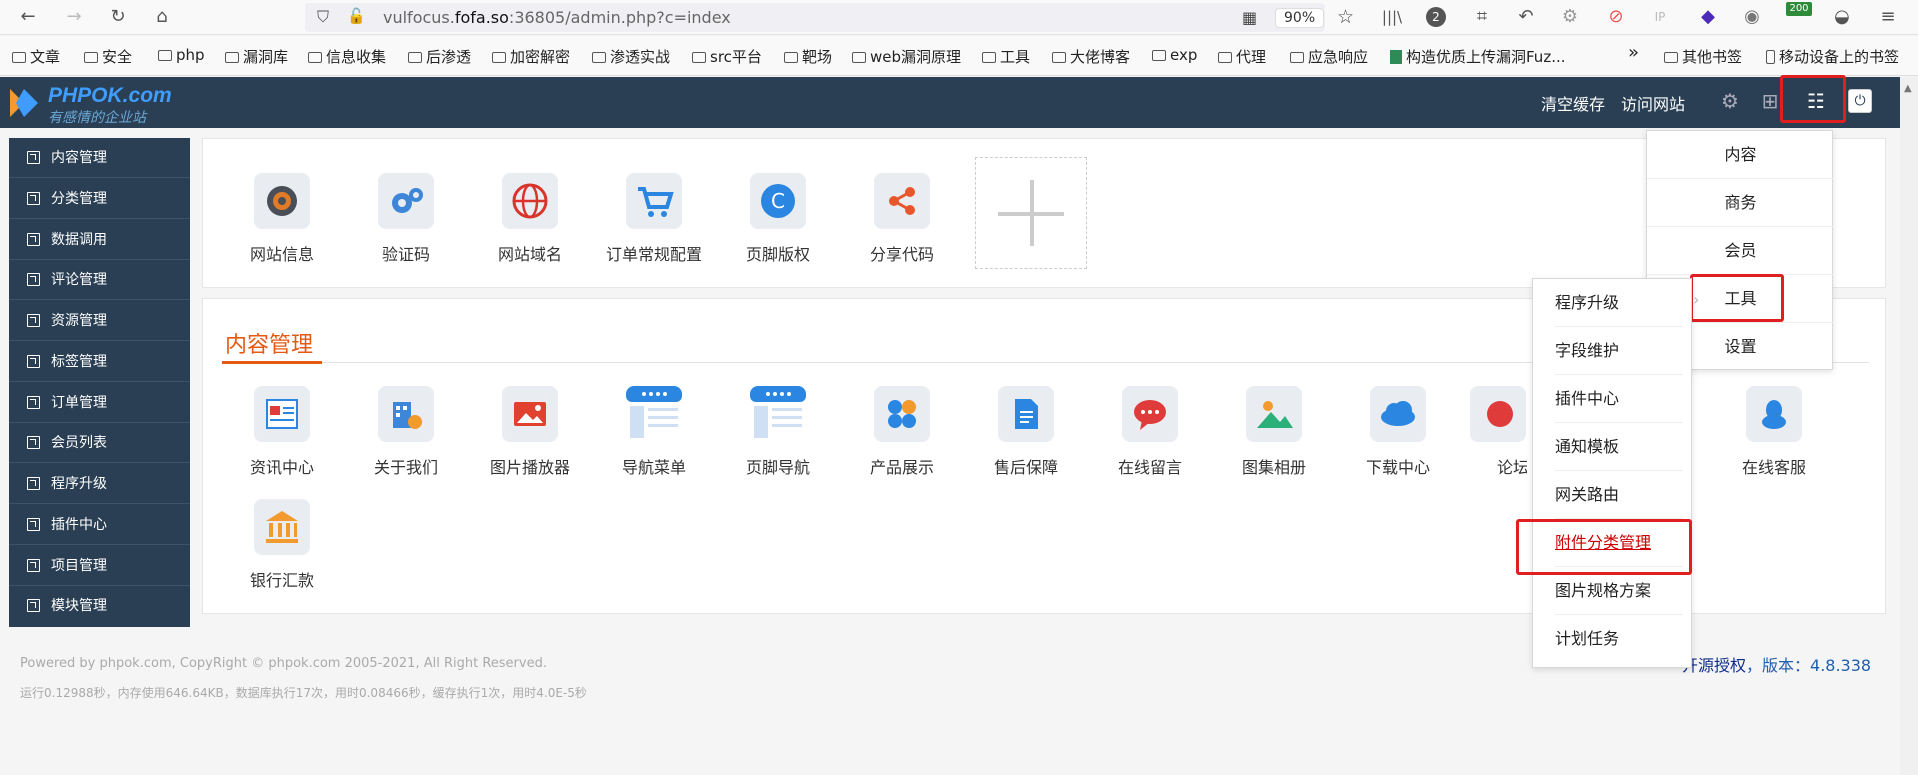 The height and width of the screenshot is (775, 1918). What do you see at coordinates (99, 321) in the screenshot?
I see `sidebar-item-resources: 资源管理` at bounding box center [99, 321].